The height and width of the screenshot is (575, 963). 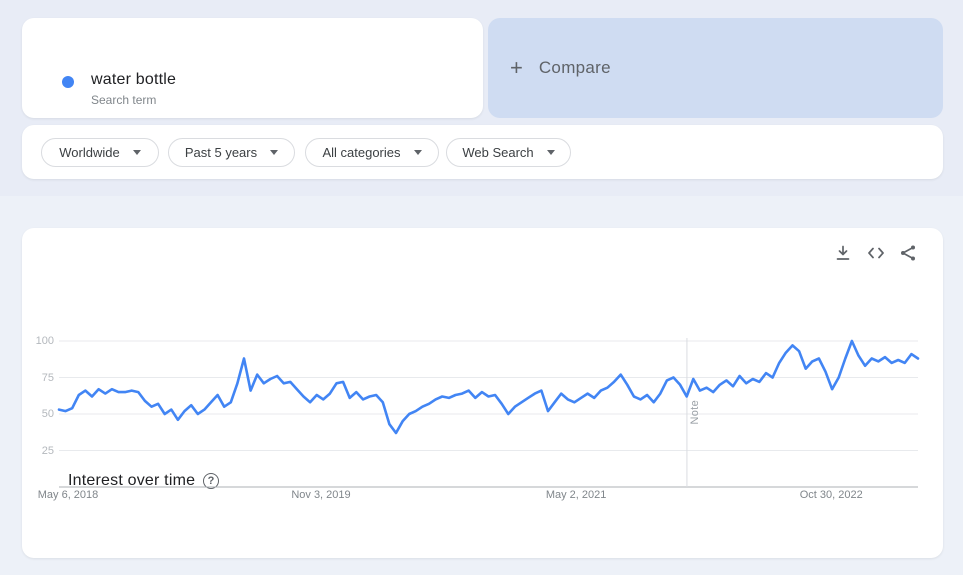 What do you see at coordinates (252, 68) in the screenshot?
I see `search-term-card: water bottle Search term` at bounding box center [252, 68].